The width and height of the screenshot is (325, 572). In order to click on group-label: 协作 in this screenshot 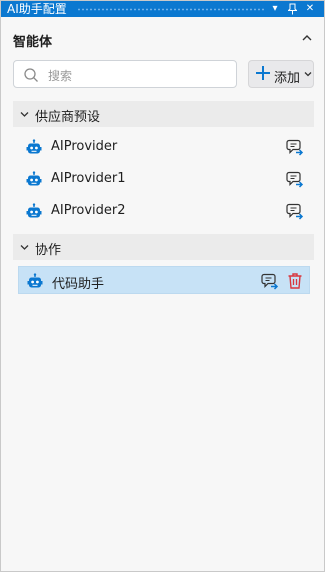, I will do `click(48, 250)`.